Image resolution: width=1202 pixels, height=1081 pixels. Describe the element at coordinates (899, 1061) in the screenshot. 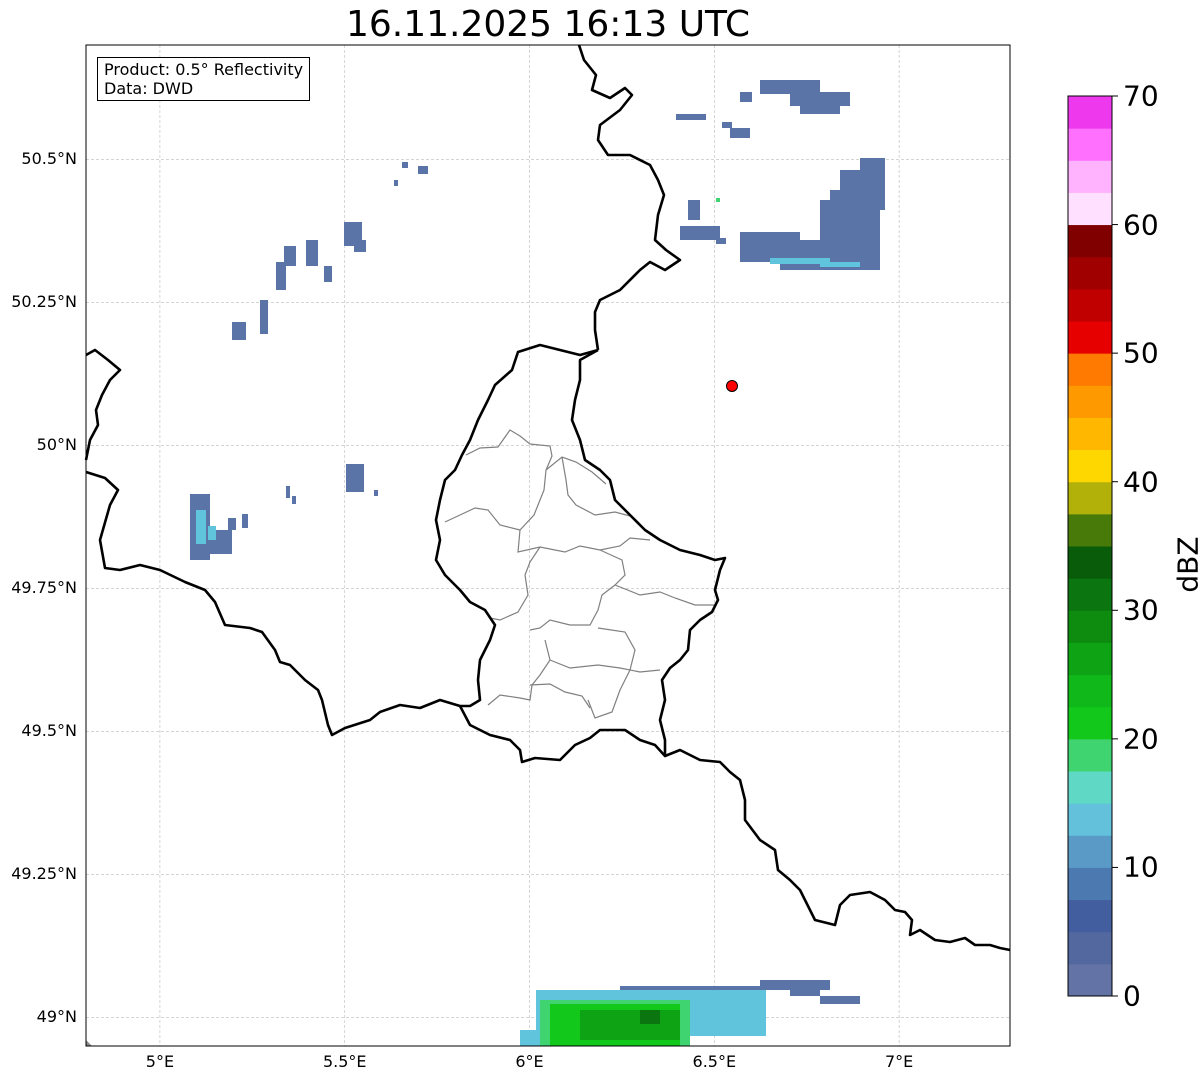

I see `lon-tick-label: 7°E` at that location.